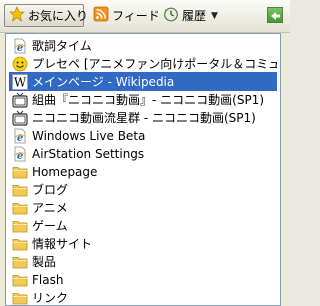 The image size is (320, 306). Describe the element at coordinates (136, 16) in the screenshot. I see `feeds-tab-label: フィード` at that location.